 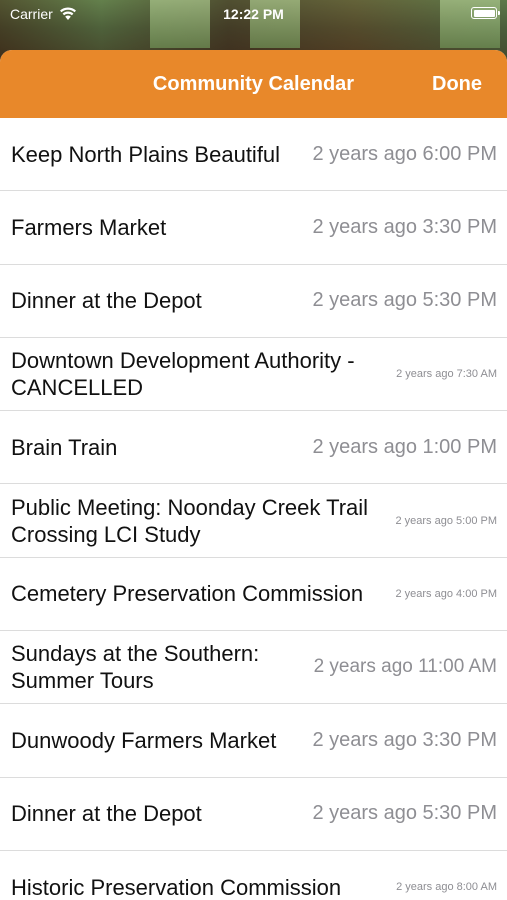 I want to click on status-battery-group, so click(x=485, y=14).